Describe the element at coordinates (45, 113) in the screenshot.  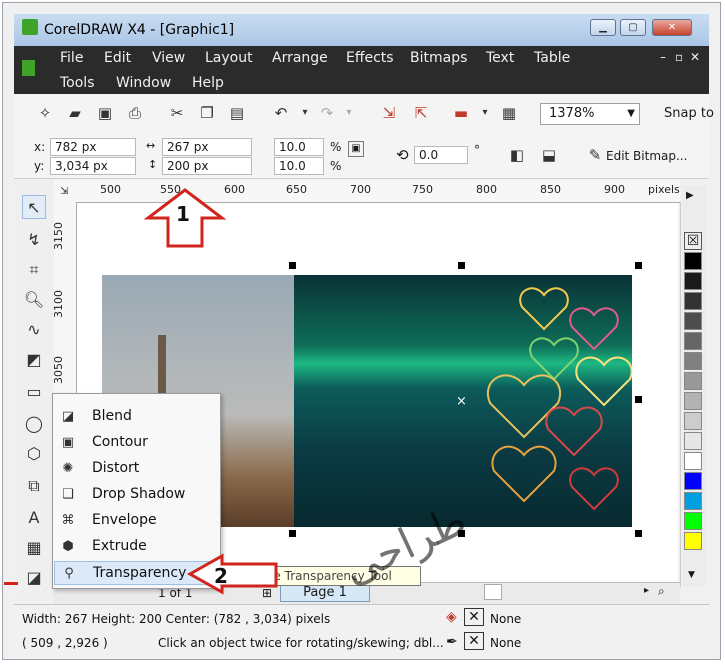
I see `new-document-icon: ✧` at that location.